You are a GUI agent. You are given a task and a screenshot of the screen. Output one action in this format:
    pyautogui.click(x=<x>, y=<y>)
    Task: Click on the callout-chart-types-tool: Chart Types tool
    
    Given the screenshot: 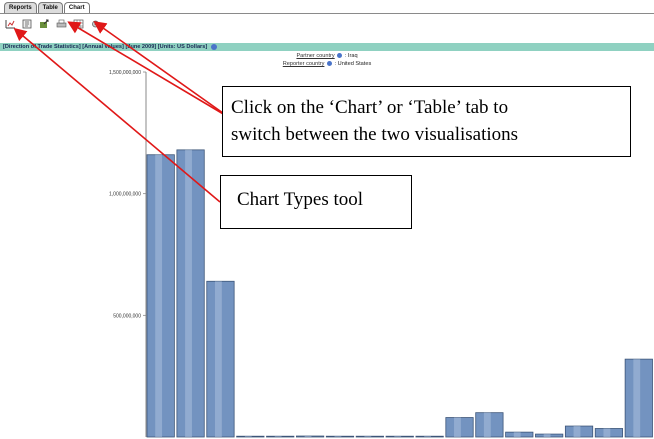 What is the action you would take?
    pyautogui.click(x=316, y=202)
    